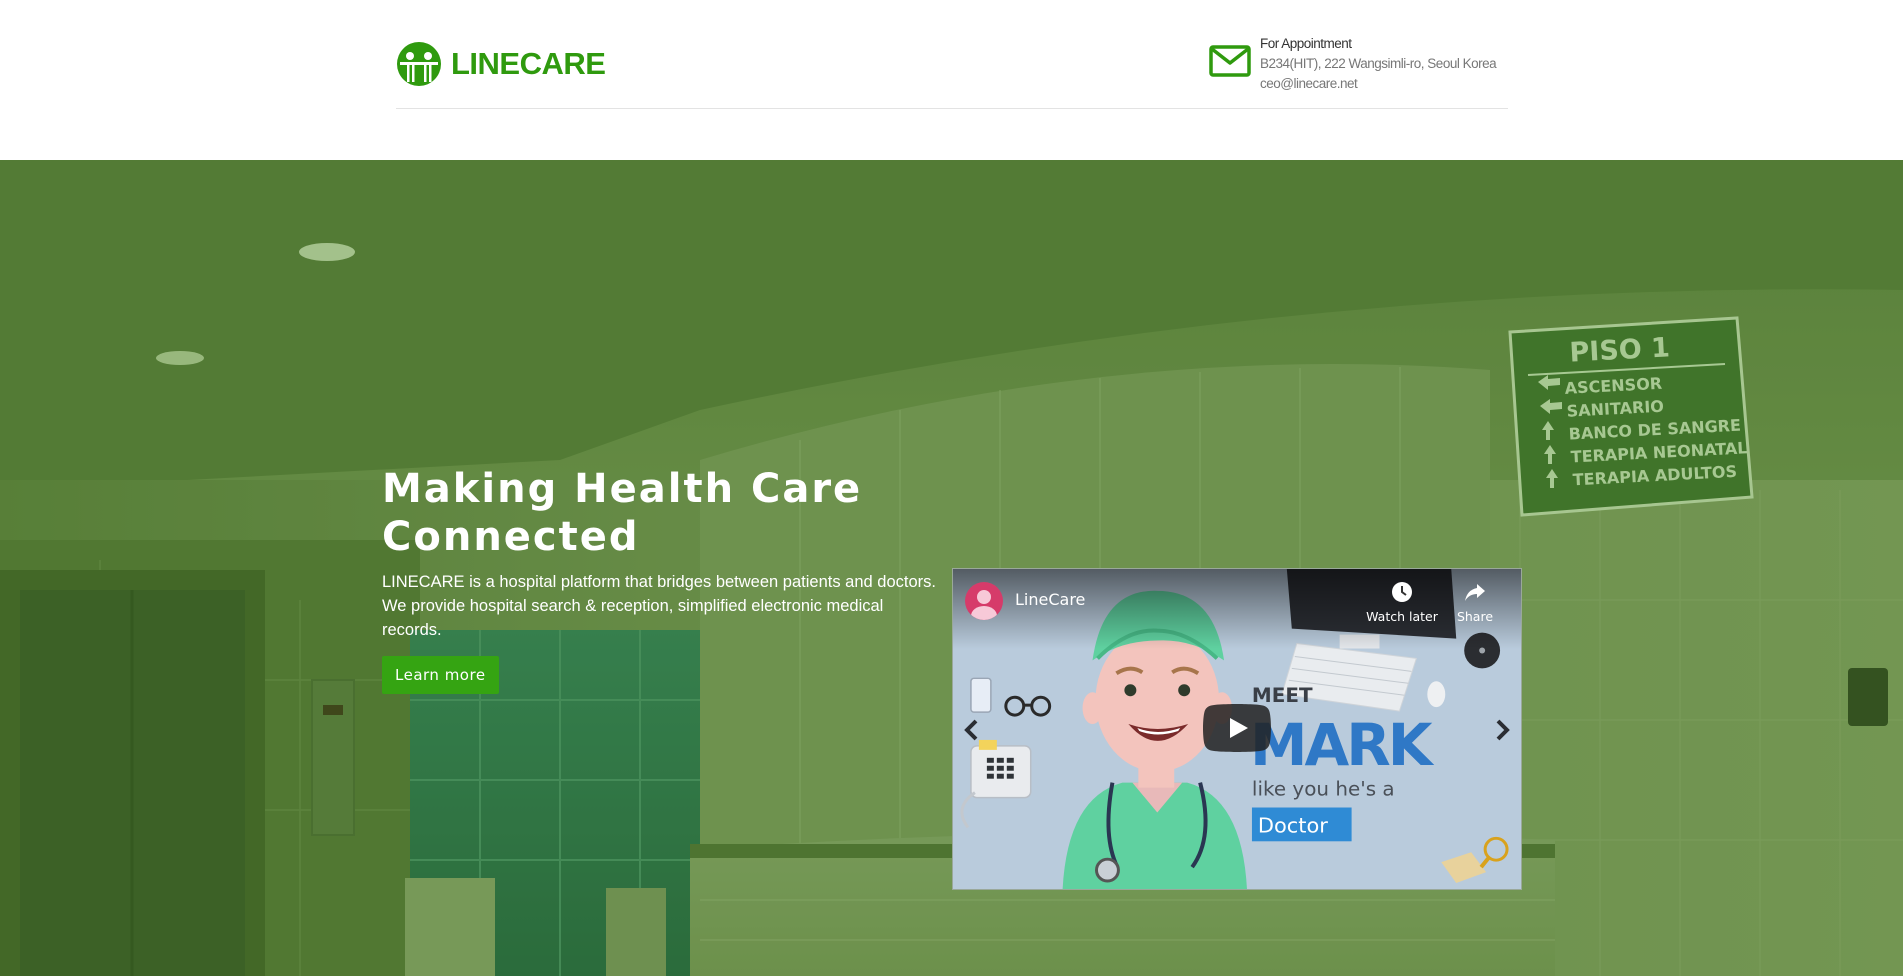 This screenshot has height=976, width=1903. Describe the element at coordinates (1475, 592) in the screenshot. I see `share-icon` at that location.